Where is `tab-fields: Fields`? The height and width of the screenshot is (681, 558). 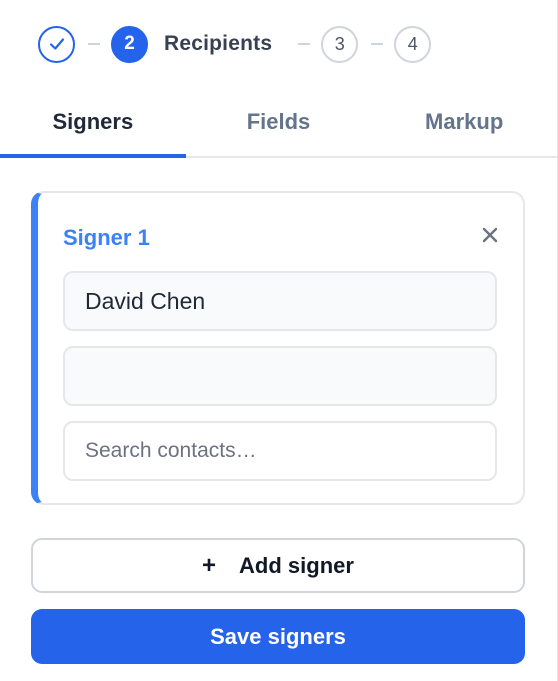
tab-fields: Fields is located at coordinates (279, 122).